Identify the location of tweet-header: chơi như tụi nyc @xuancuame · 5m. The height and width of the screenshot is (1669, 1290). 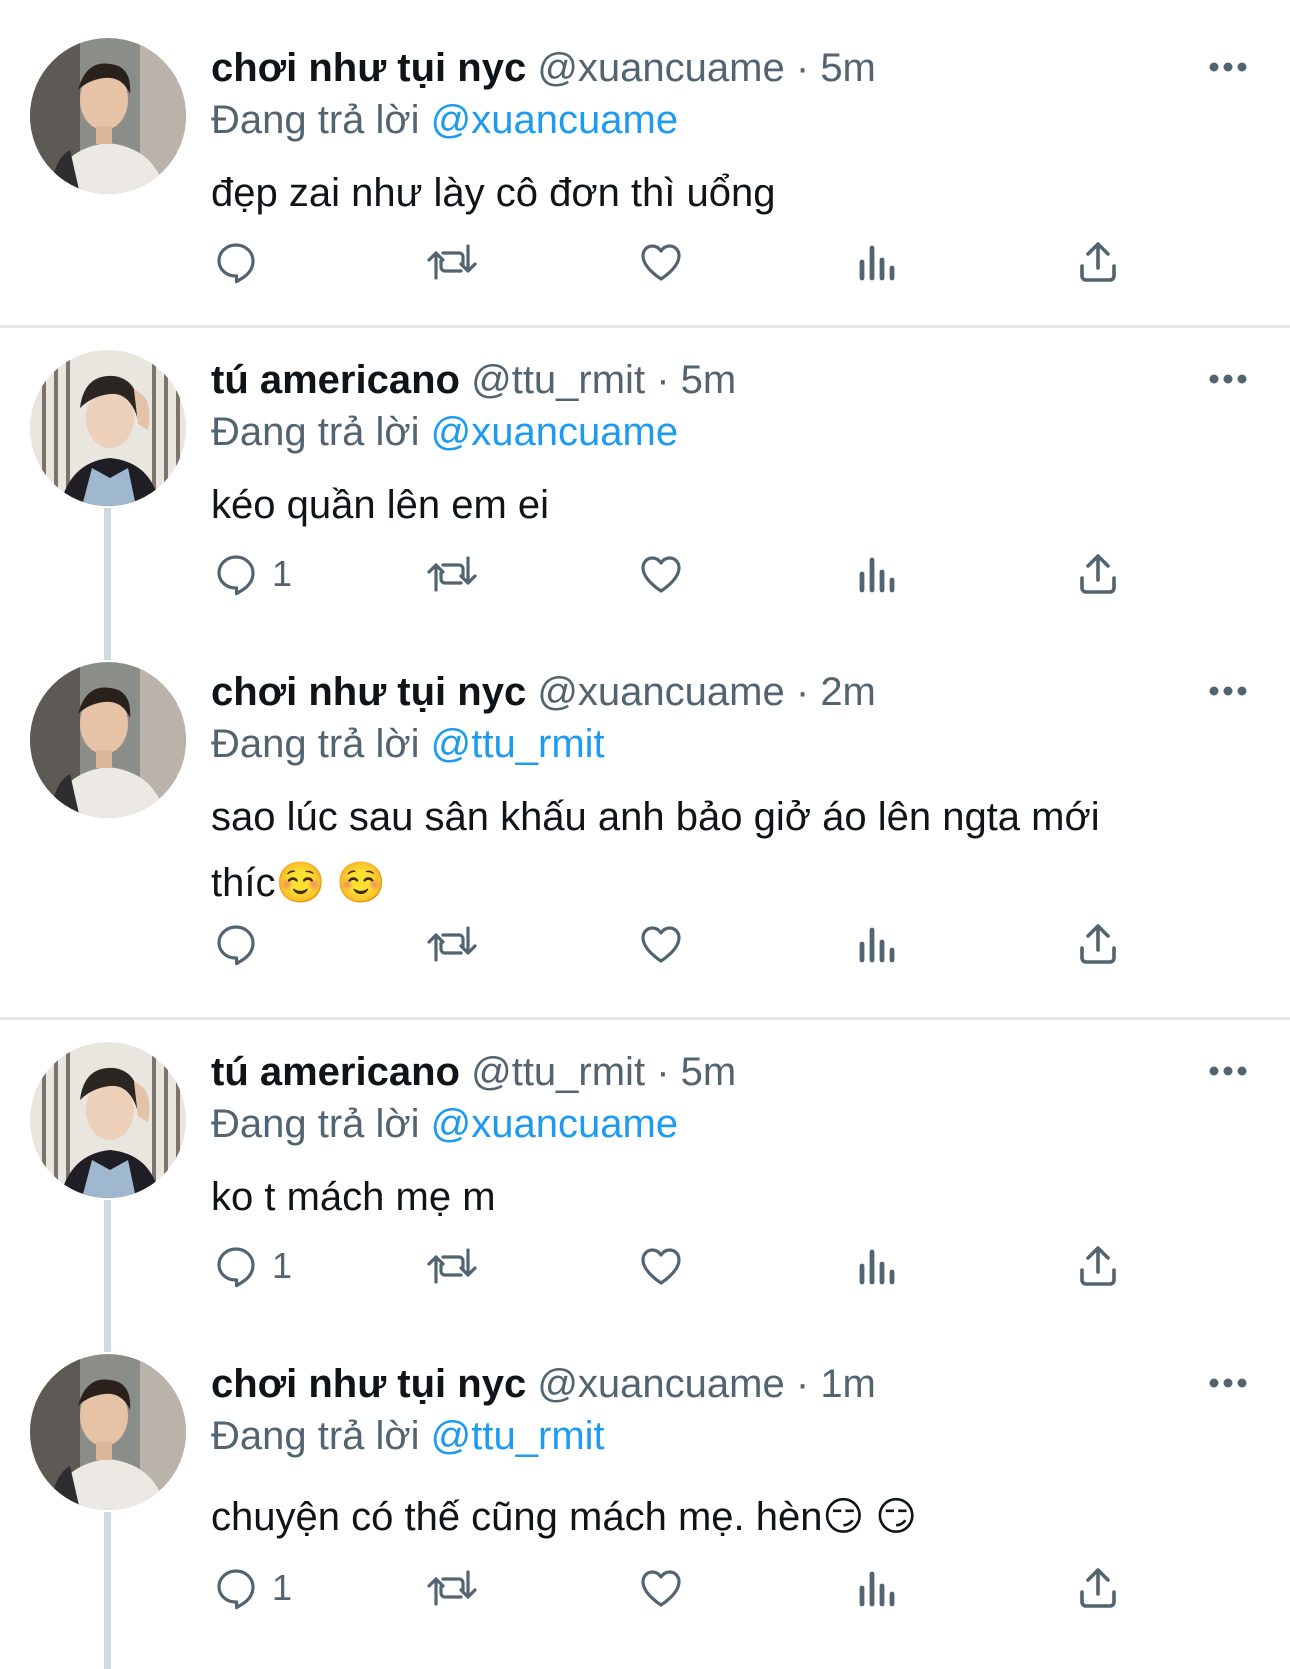
(543, 68).